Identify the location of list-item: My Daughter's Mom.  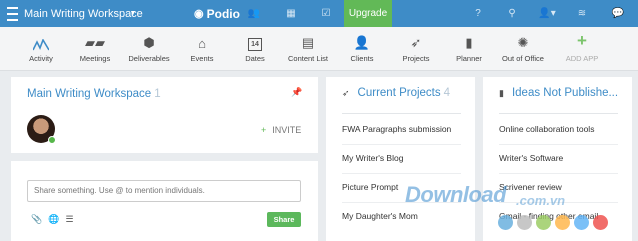
(404, 216).